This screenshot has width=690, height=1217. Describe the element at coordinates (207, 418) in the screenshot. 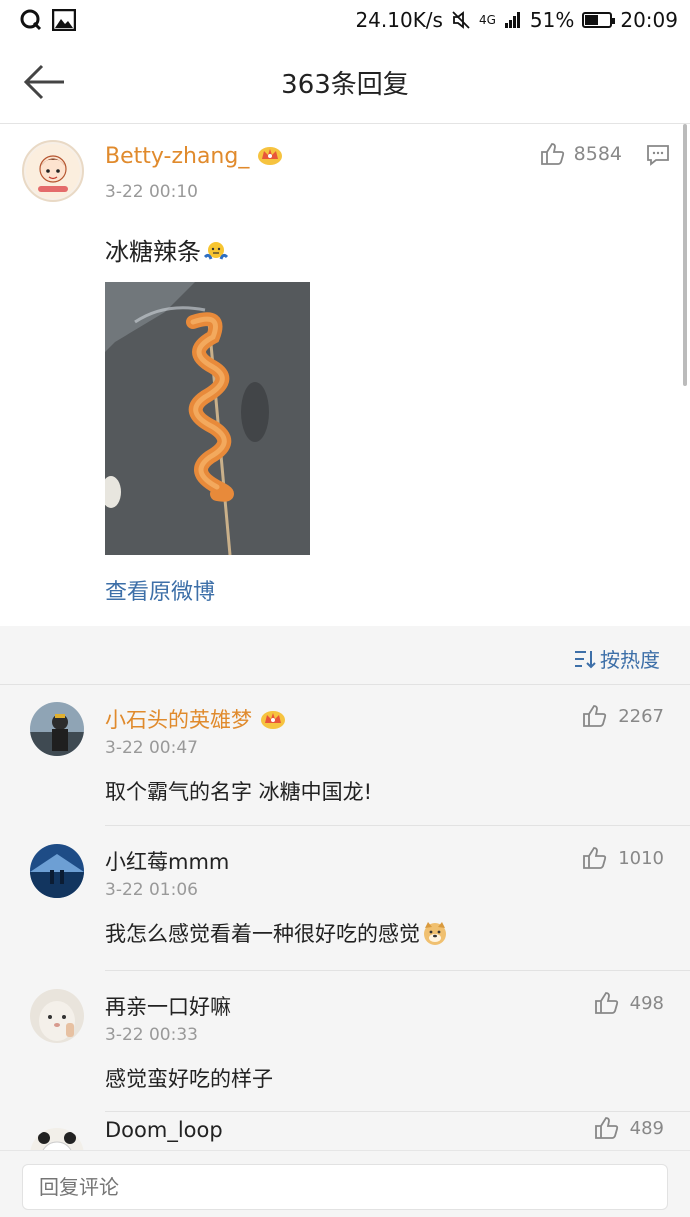

I see `post-photo` at that location.